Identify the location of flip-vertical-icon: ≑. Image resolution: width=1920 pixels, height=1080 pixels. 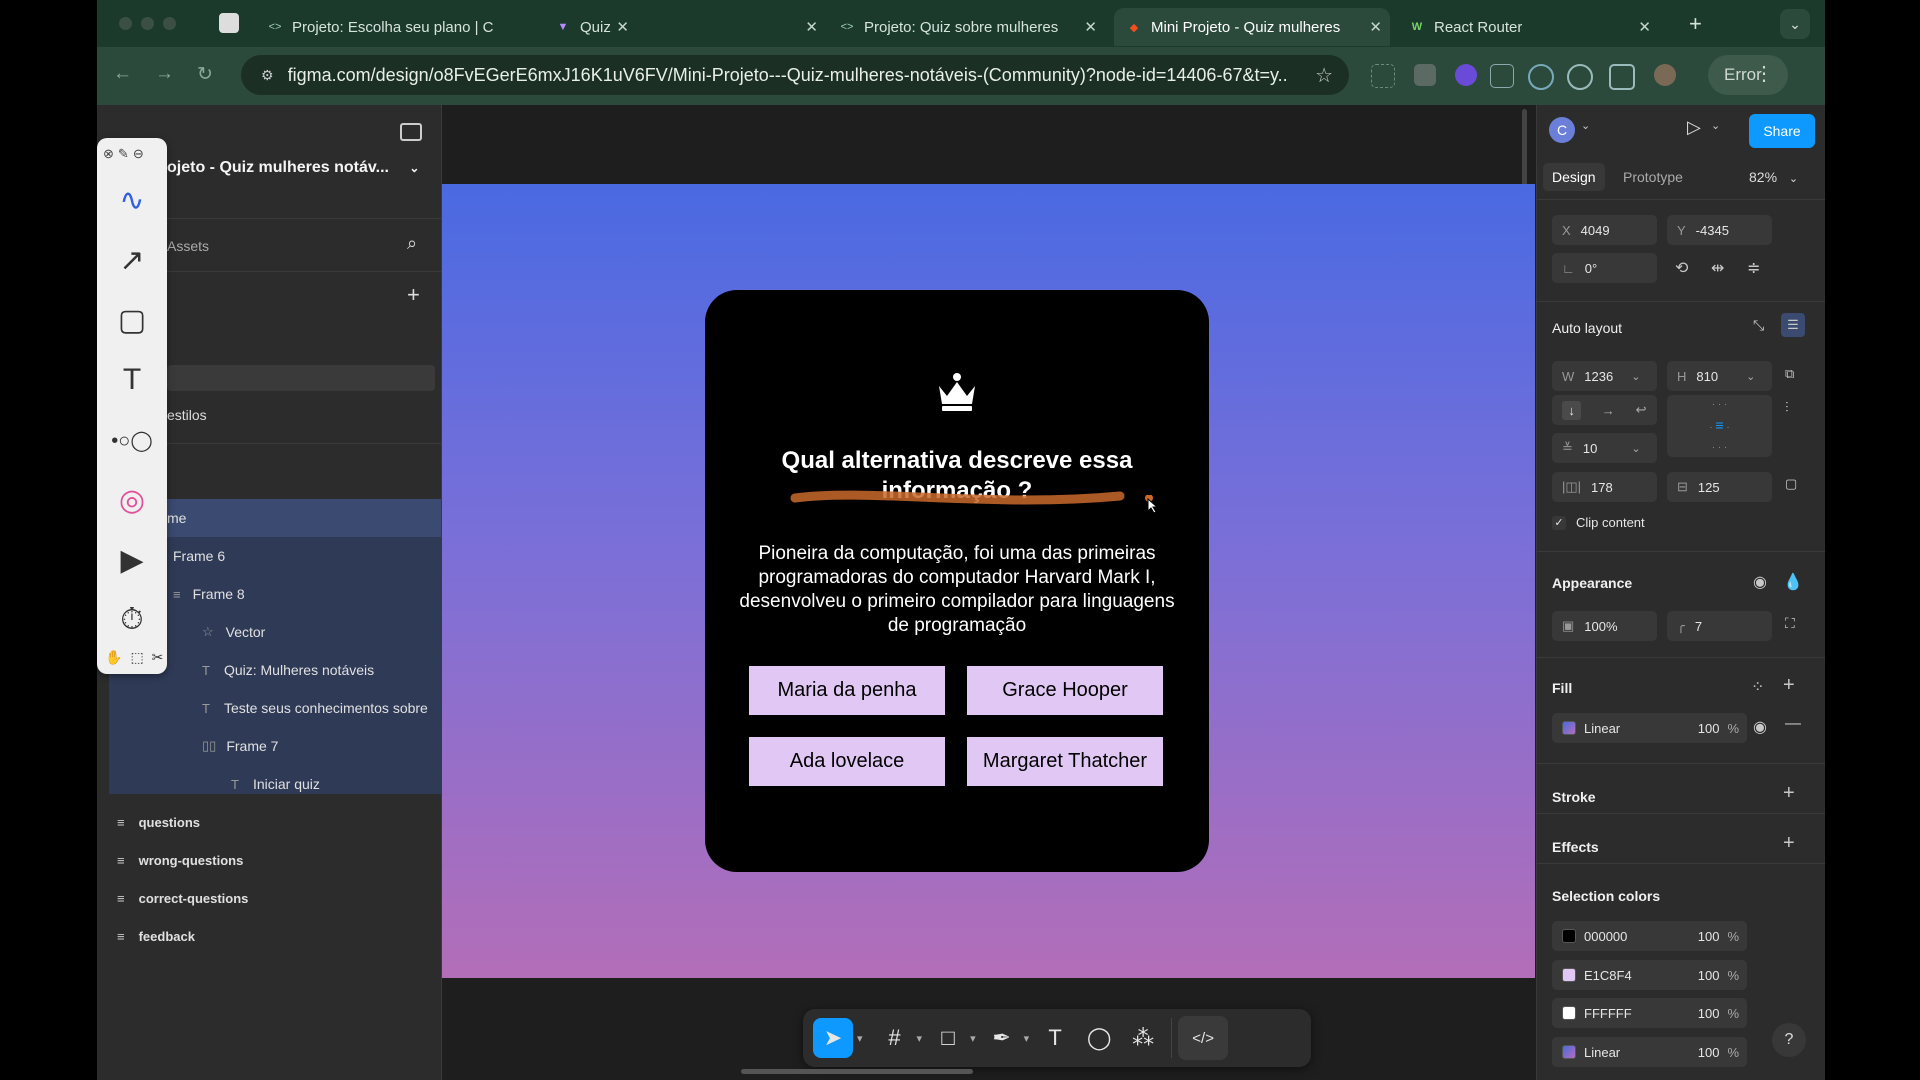
(1753, 268).